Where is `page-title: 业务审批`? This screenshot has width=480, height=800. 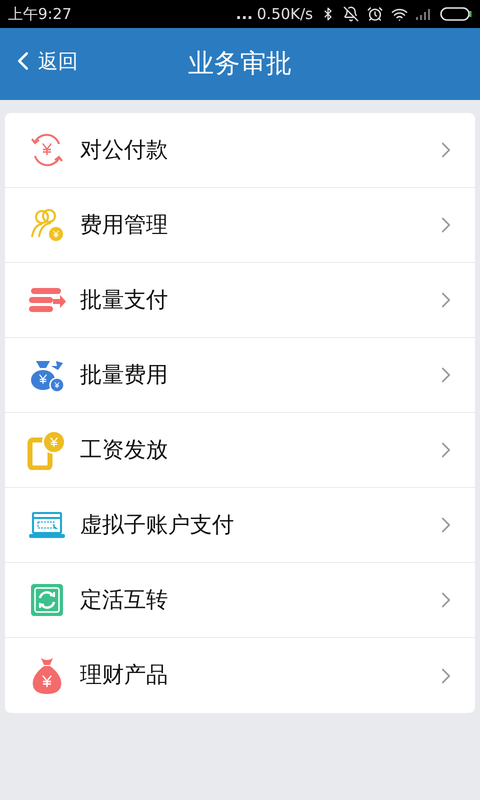 page-title: 业务审批 is located at coordinates (240, 64).